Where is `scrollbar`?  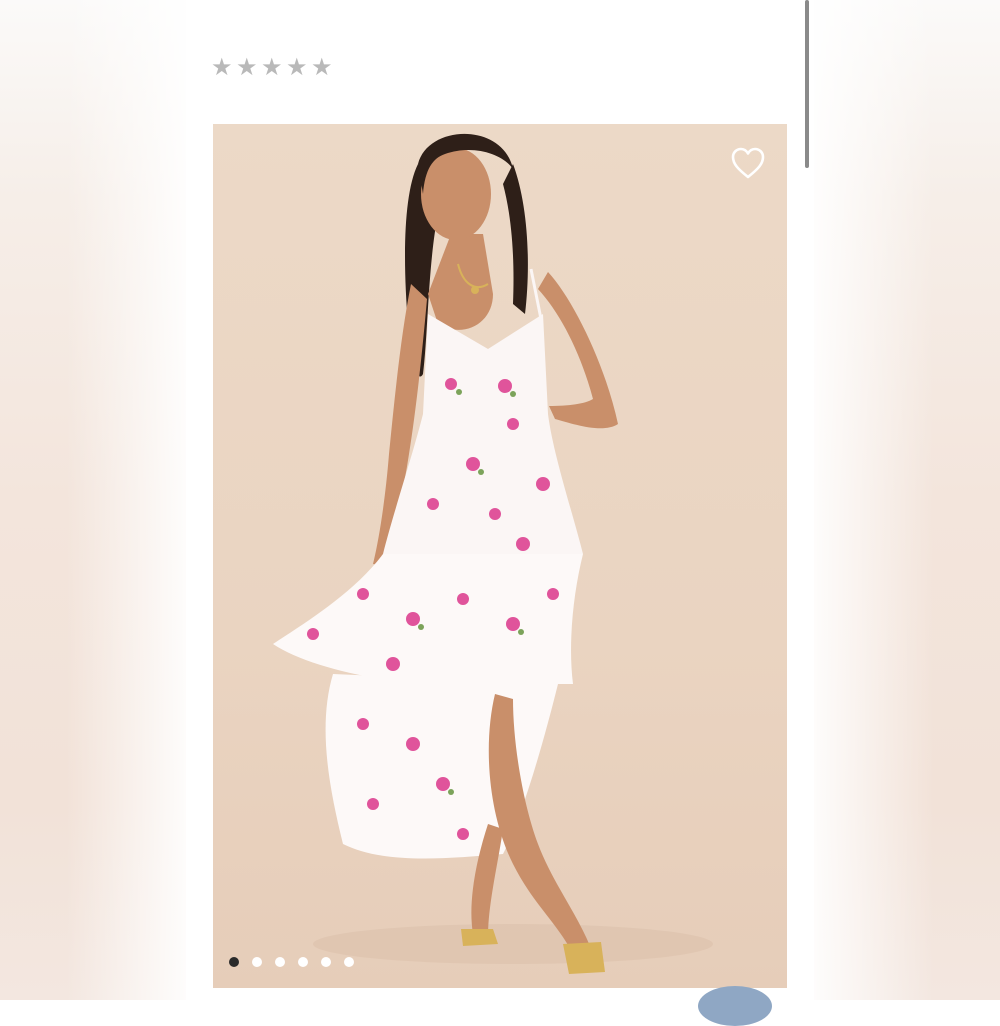 scrollbar is located at coordinates (807, 84).